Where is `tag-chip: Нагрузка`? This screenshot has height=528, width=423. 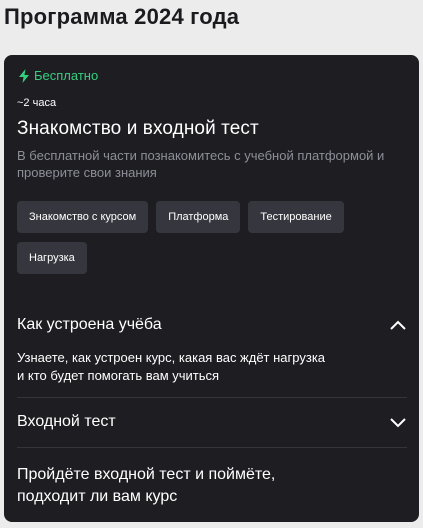 tag-chip: Нагрузка is located at coordinates (52, 258).